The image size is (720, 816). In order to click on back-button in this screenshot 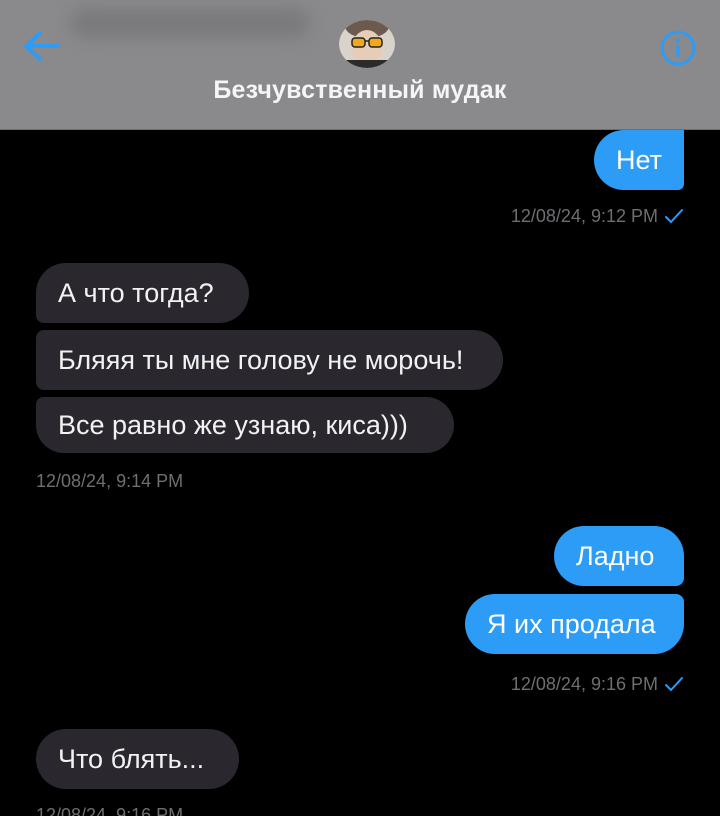, I will do `click(42, 46)`.